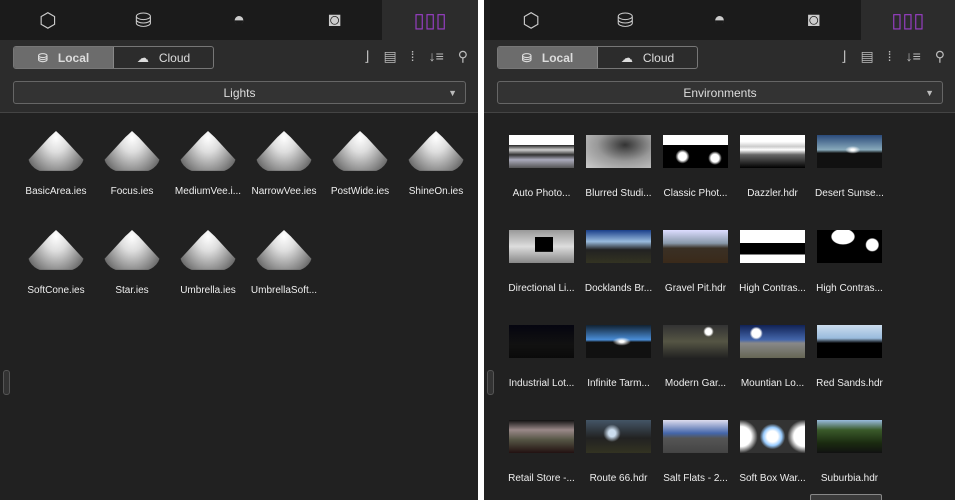  I want to click on category-label: Environments, so click(720, 92).